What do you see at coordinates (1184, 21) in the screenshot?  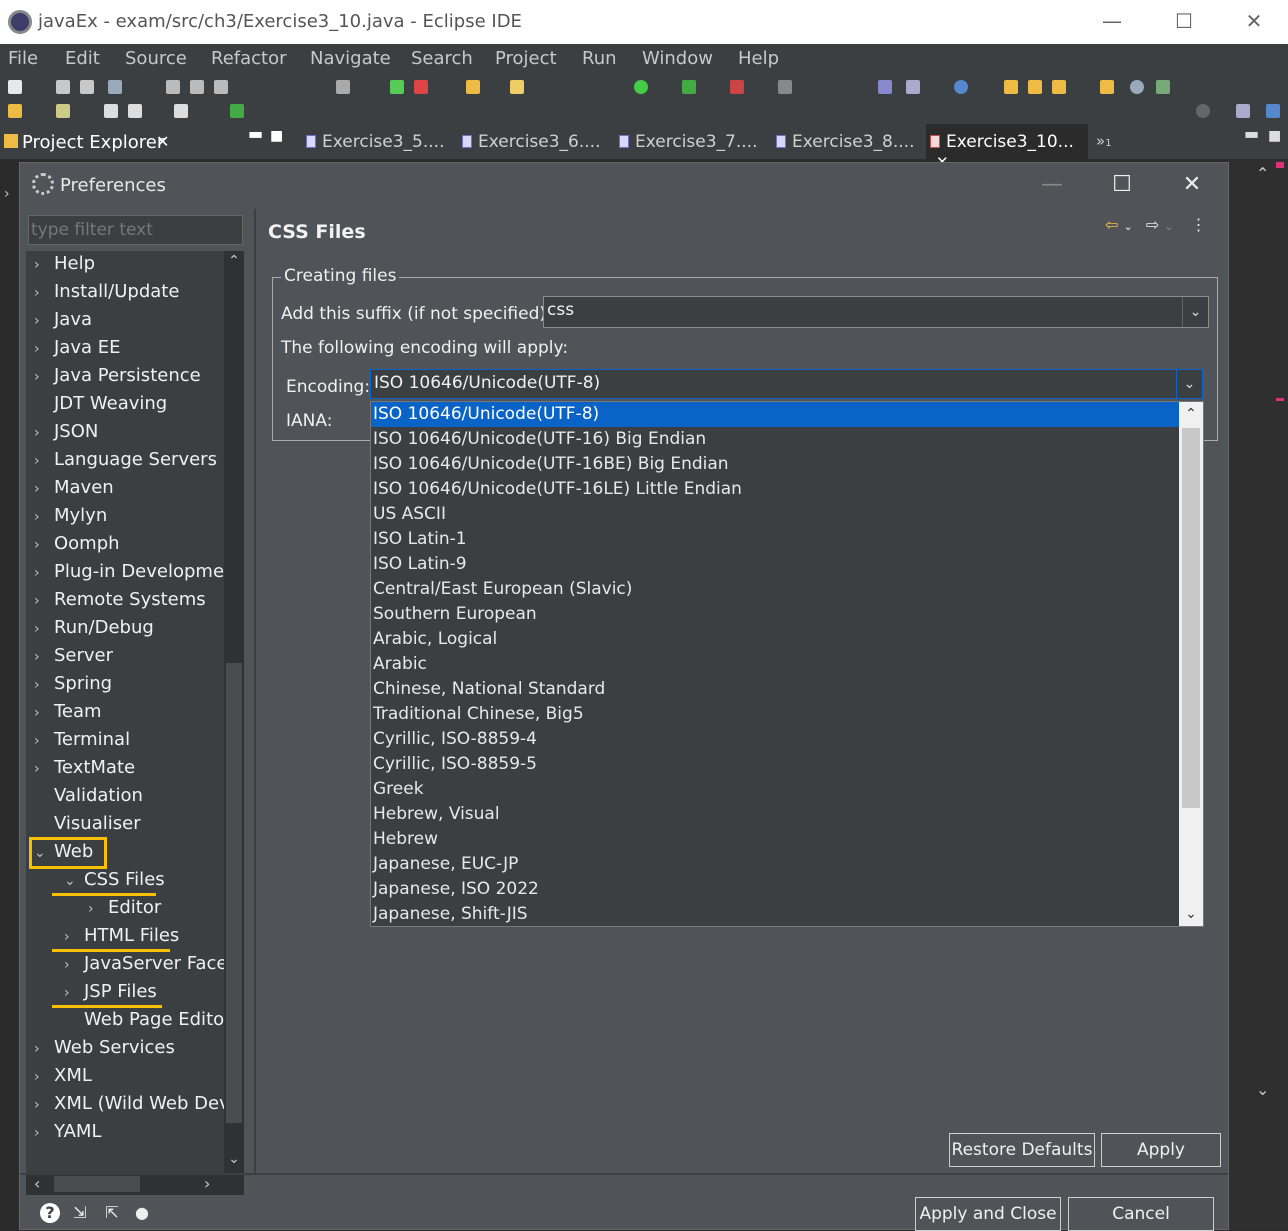 I see `maximize-button: ☐` at bounding box center [1184, 21].